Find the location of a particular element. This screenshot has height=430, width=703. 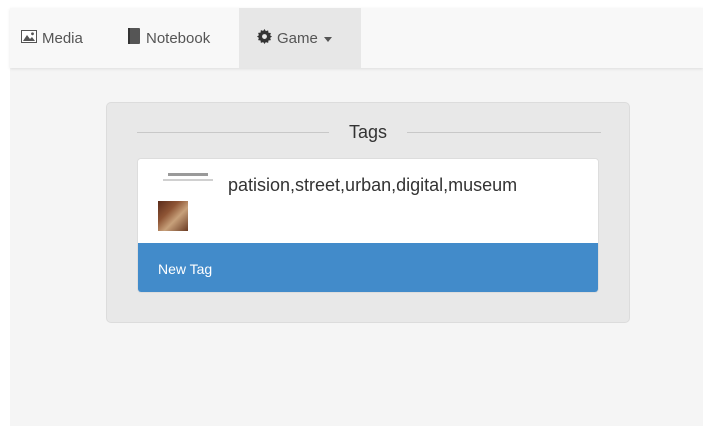

tag-thumbnail is located at coordinates (187, 201).